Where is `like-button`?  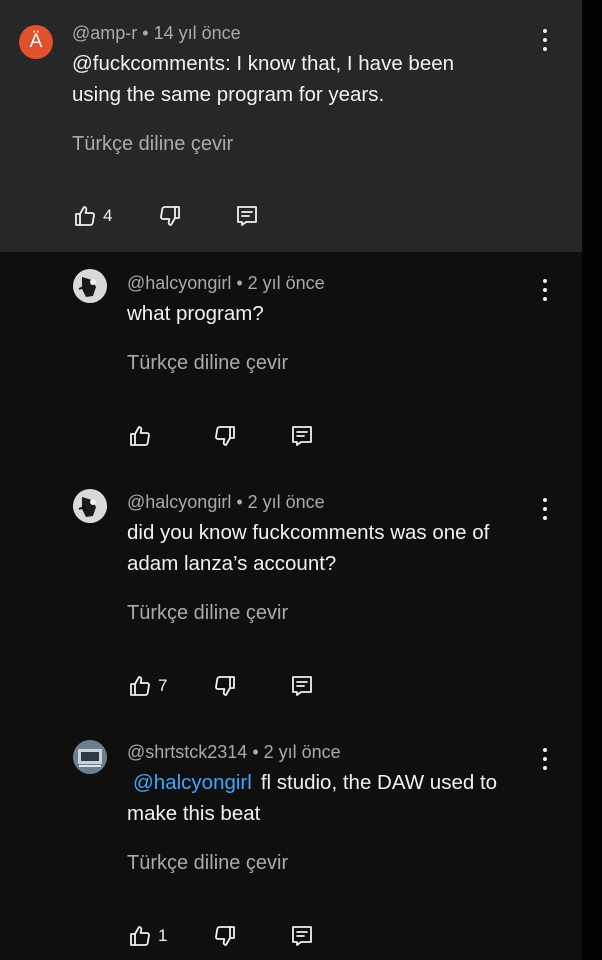
like-button is located at coordinates (143, 436).